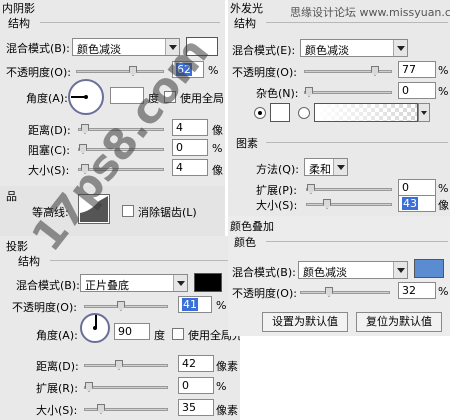 This screenshot has height=420, width=450. I want to click on blend-mode-select: 正片叠底, so click(134, 283).